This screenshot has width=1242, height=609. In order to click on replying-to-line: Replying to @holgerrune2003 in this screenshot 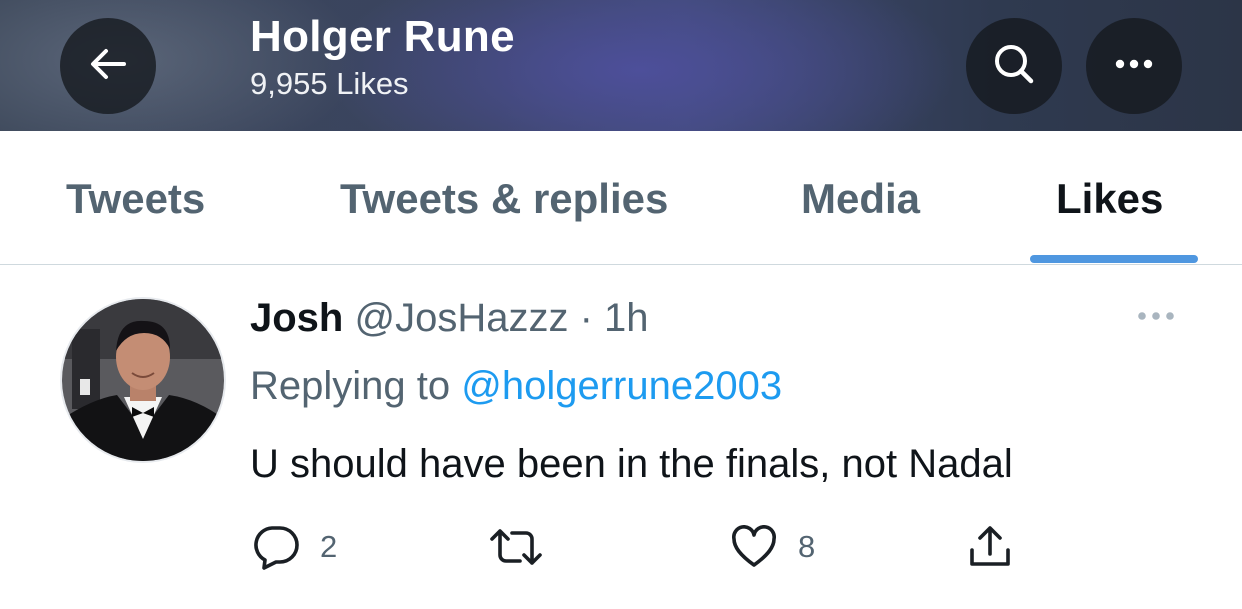, I will do `click(516, 386)`.